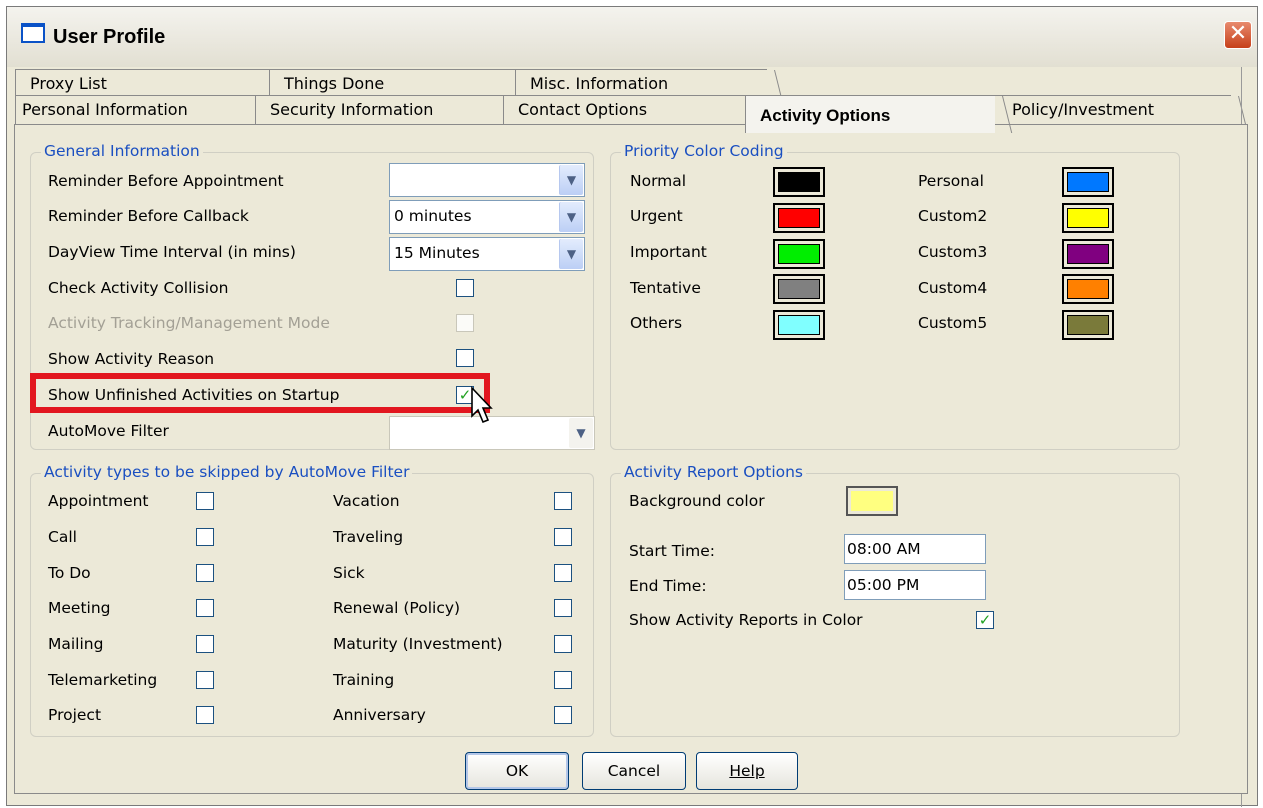  What do you see at coordinates (583, 109) in the screenshot?
I see `tab-label: Contact Options` at bounding box center [583, 109].